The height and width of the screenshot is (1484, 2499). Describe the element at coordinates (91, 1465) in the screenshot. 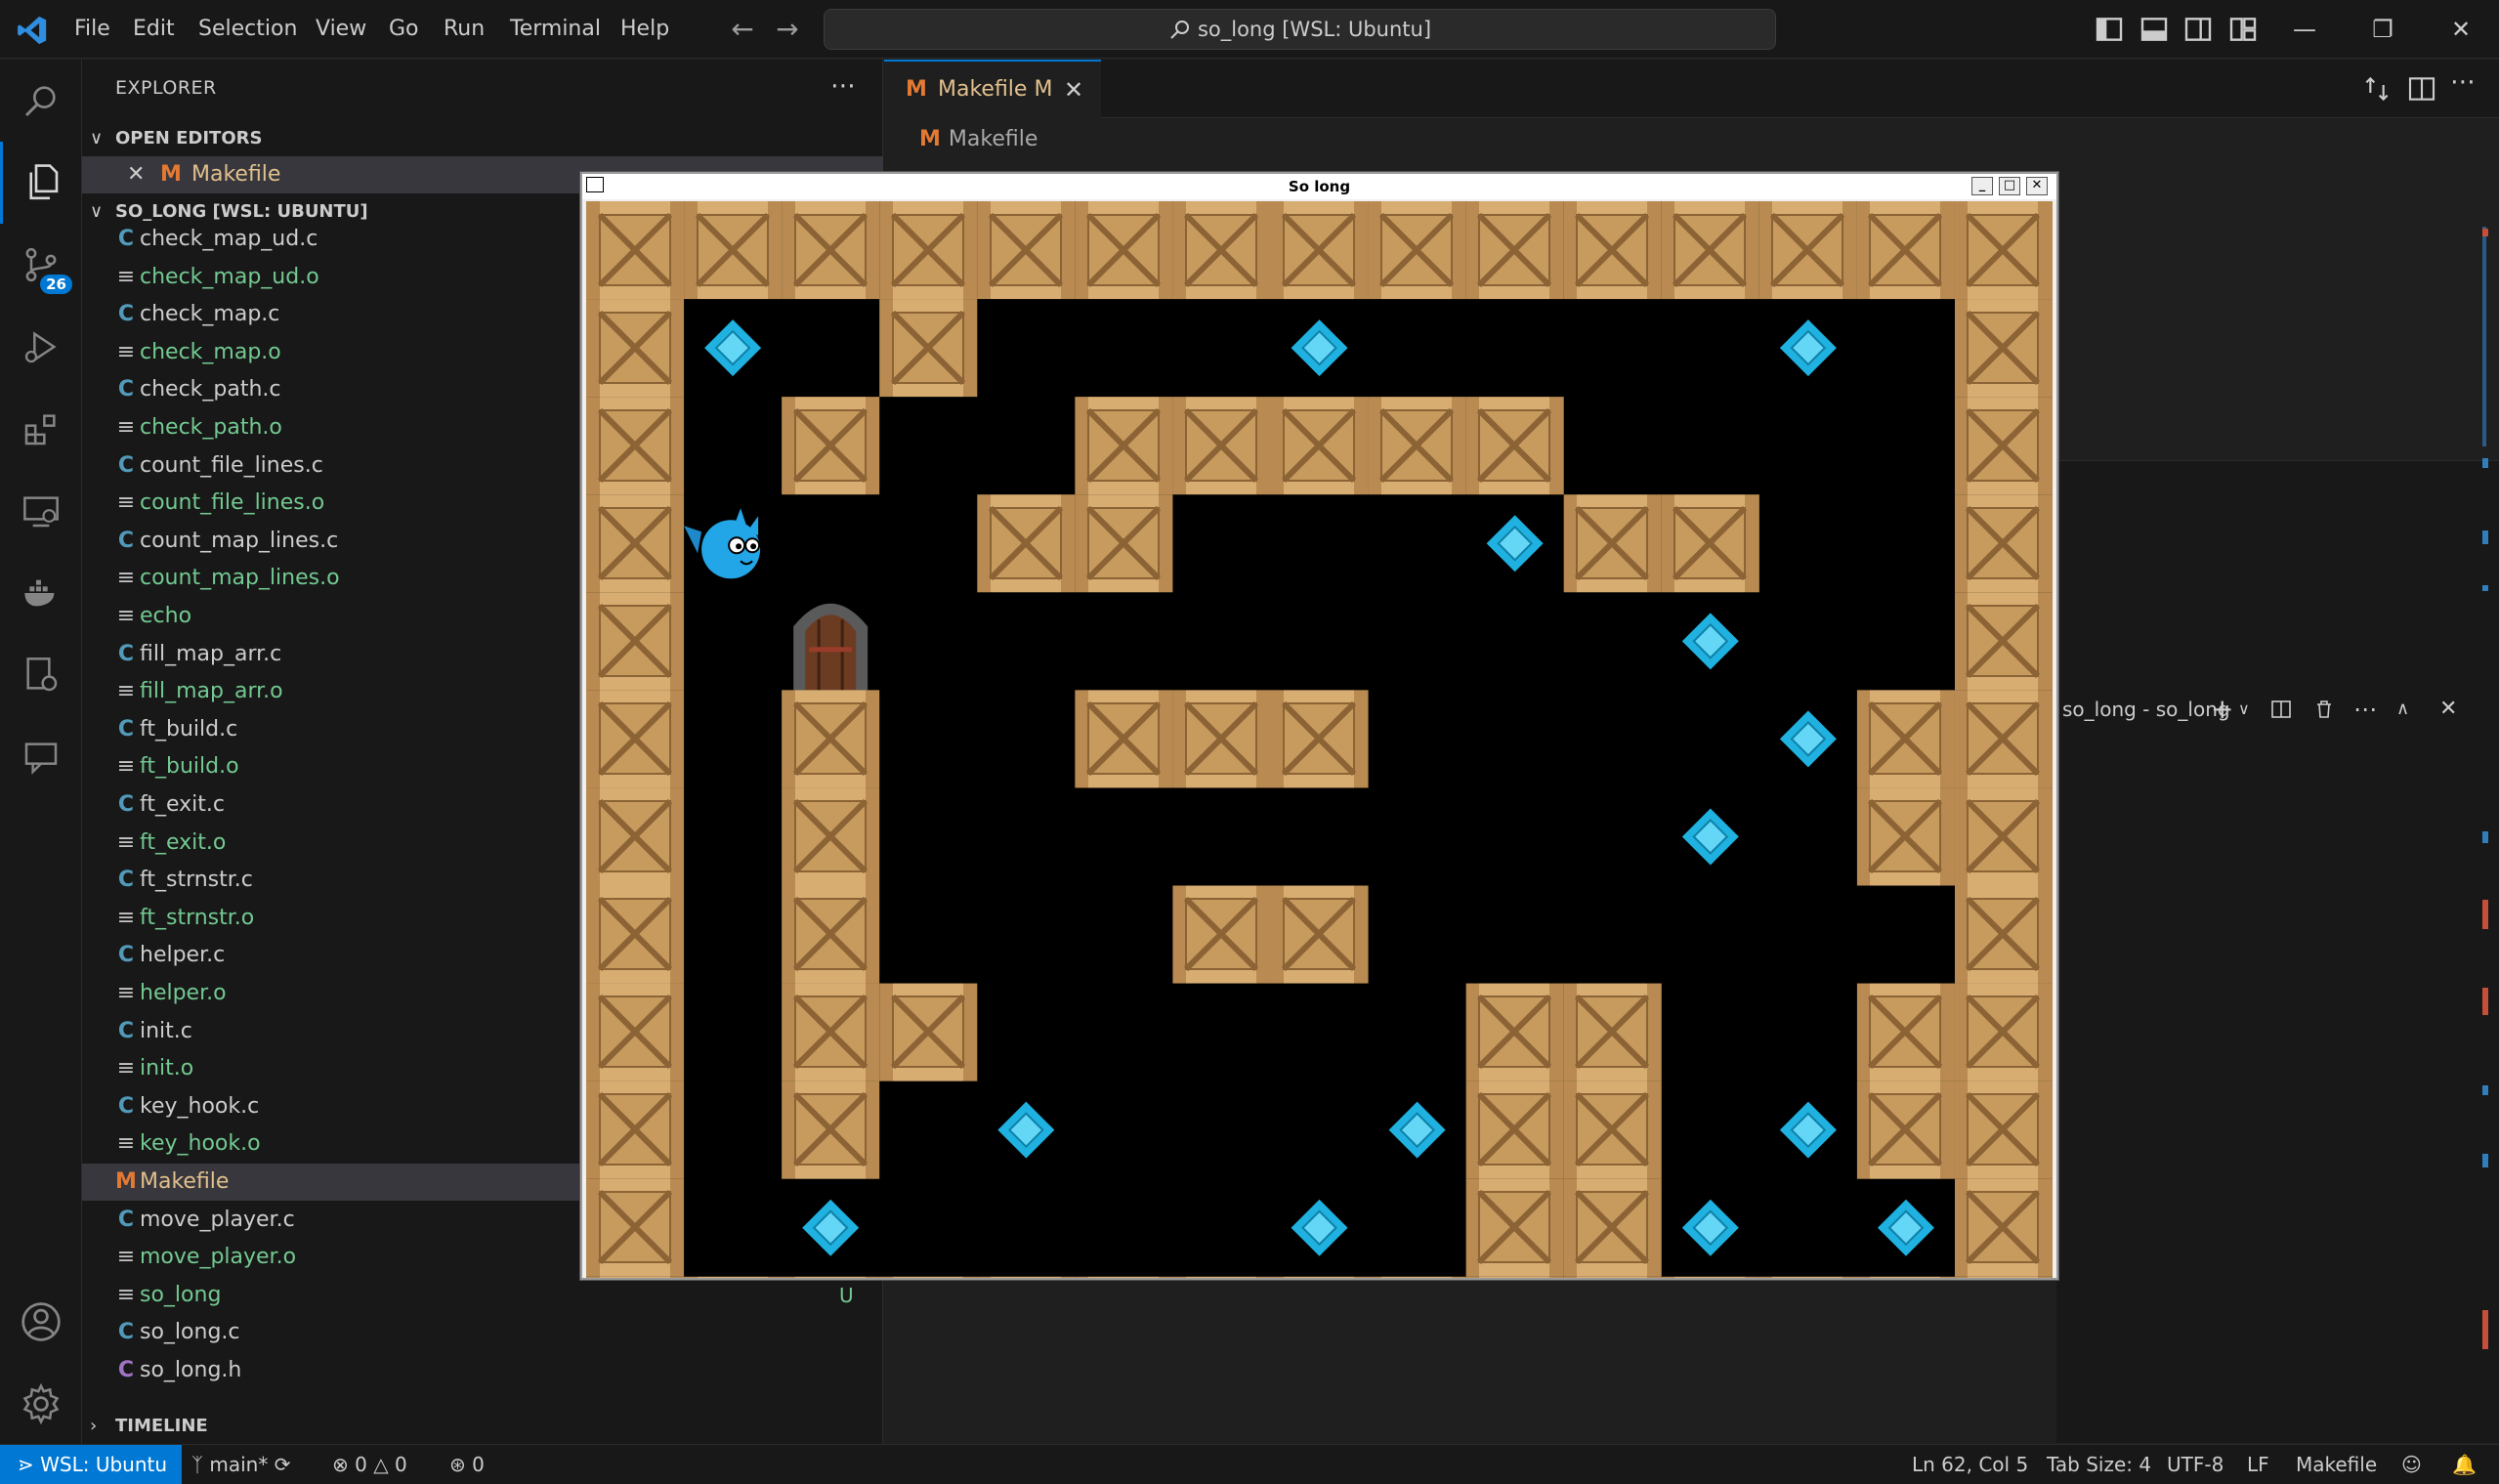

I see `remote-indicator: ⋗ WSL: Ubuntu` at that location.